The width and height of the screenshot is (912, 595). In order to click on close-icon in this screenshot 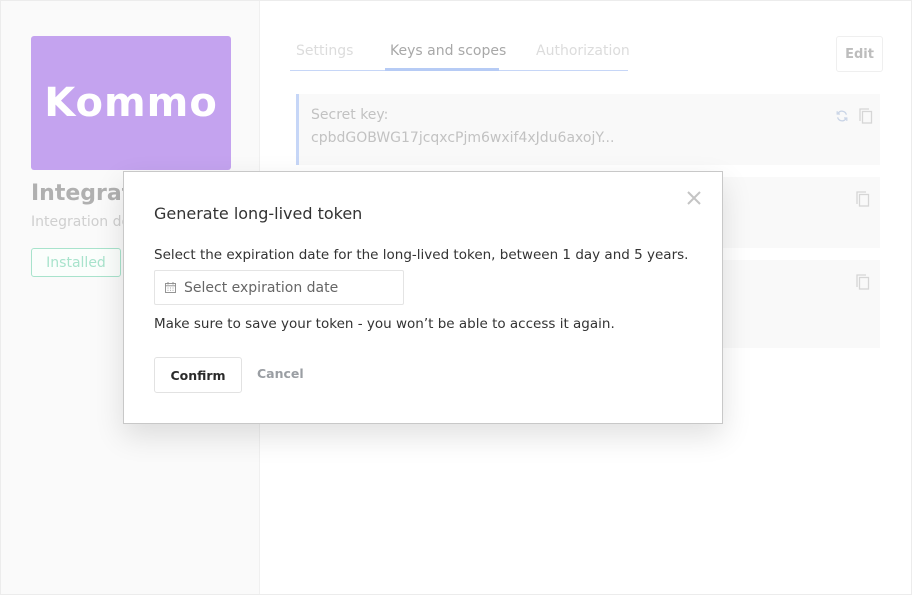, I will do `click(694, 198)`.